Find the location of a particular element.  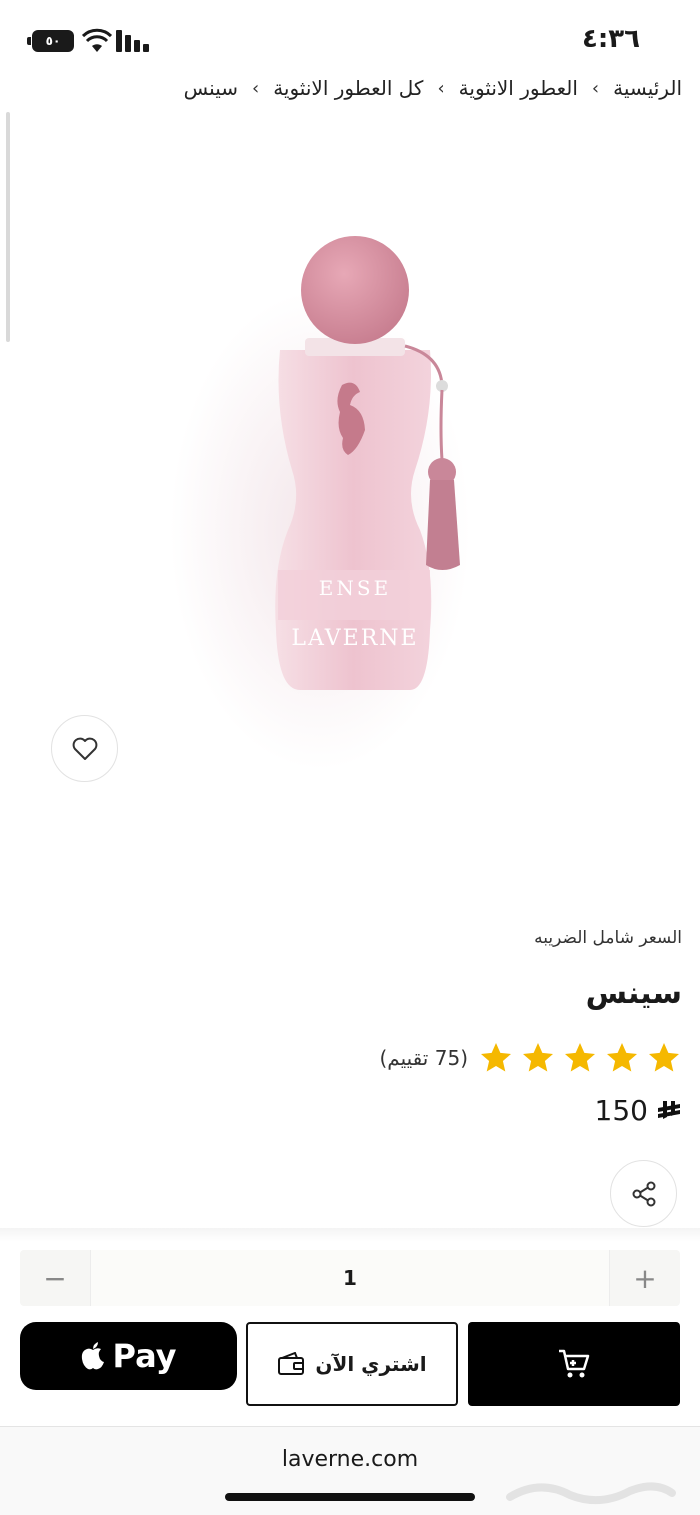

breadcrumb-home: الرئيسية is located at coordinates (647, 88).